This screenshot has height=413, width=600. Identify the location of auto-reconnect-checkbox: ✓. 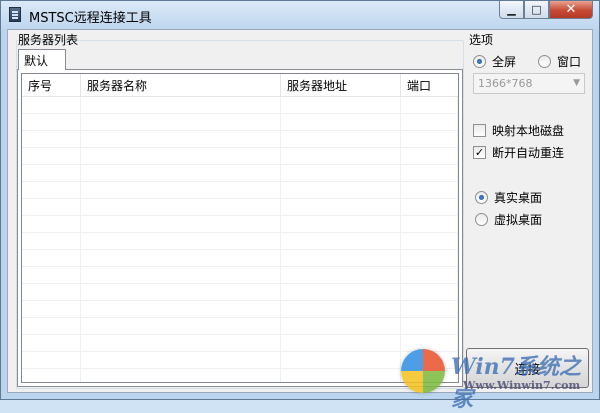
(479, 152).